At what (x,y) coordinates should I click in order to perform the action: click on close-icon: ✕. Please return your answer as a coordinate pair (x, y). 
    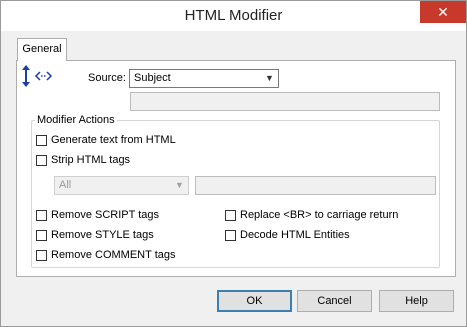
    Looking at the image, I should click on (443, 12).